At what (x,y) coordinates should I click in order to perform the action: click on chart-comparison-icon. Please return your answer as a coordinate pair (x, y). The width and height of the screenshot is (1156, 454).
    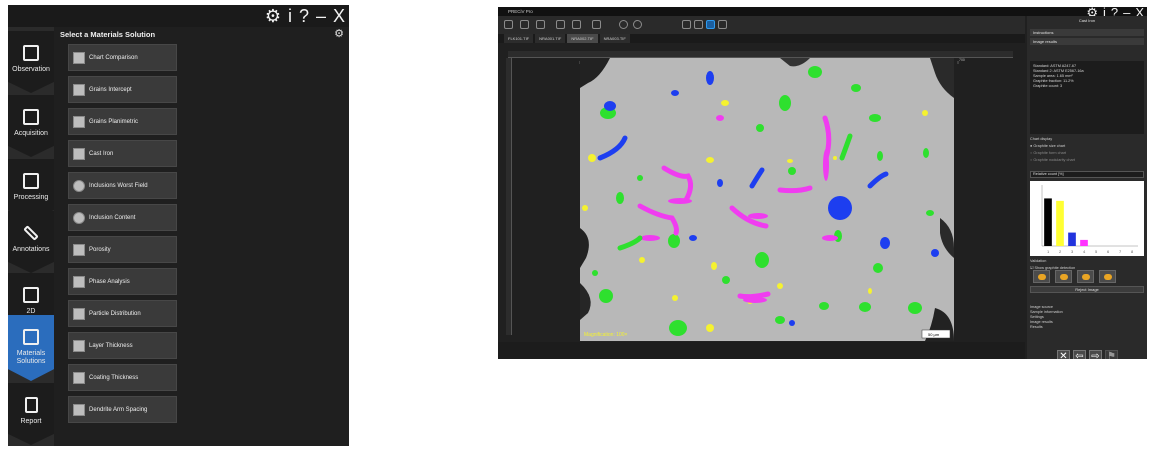
    Looking at the image, I should click on (79, 57).